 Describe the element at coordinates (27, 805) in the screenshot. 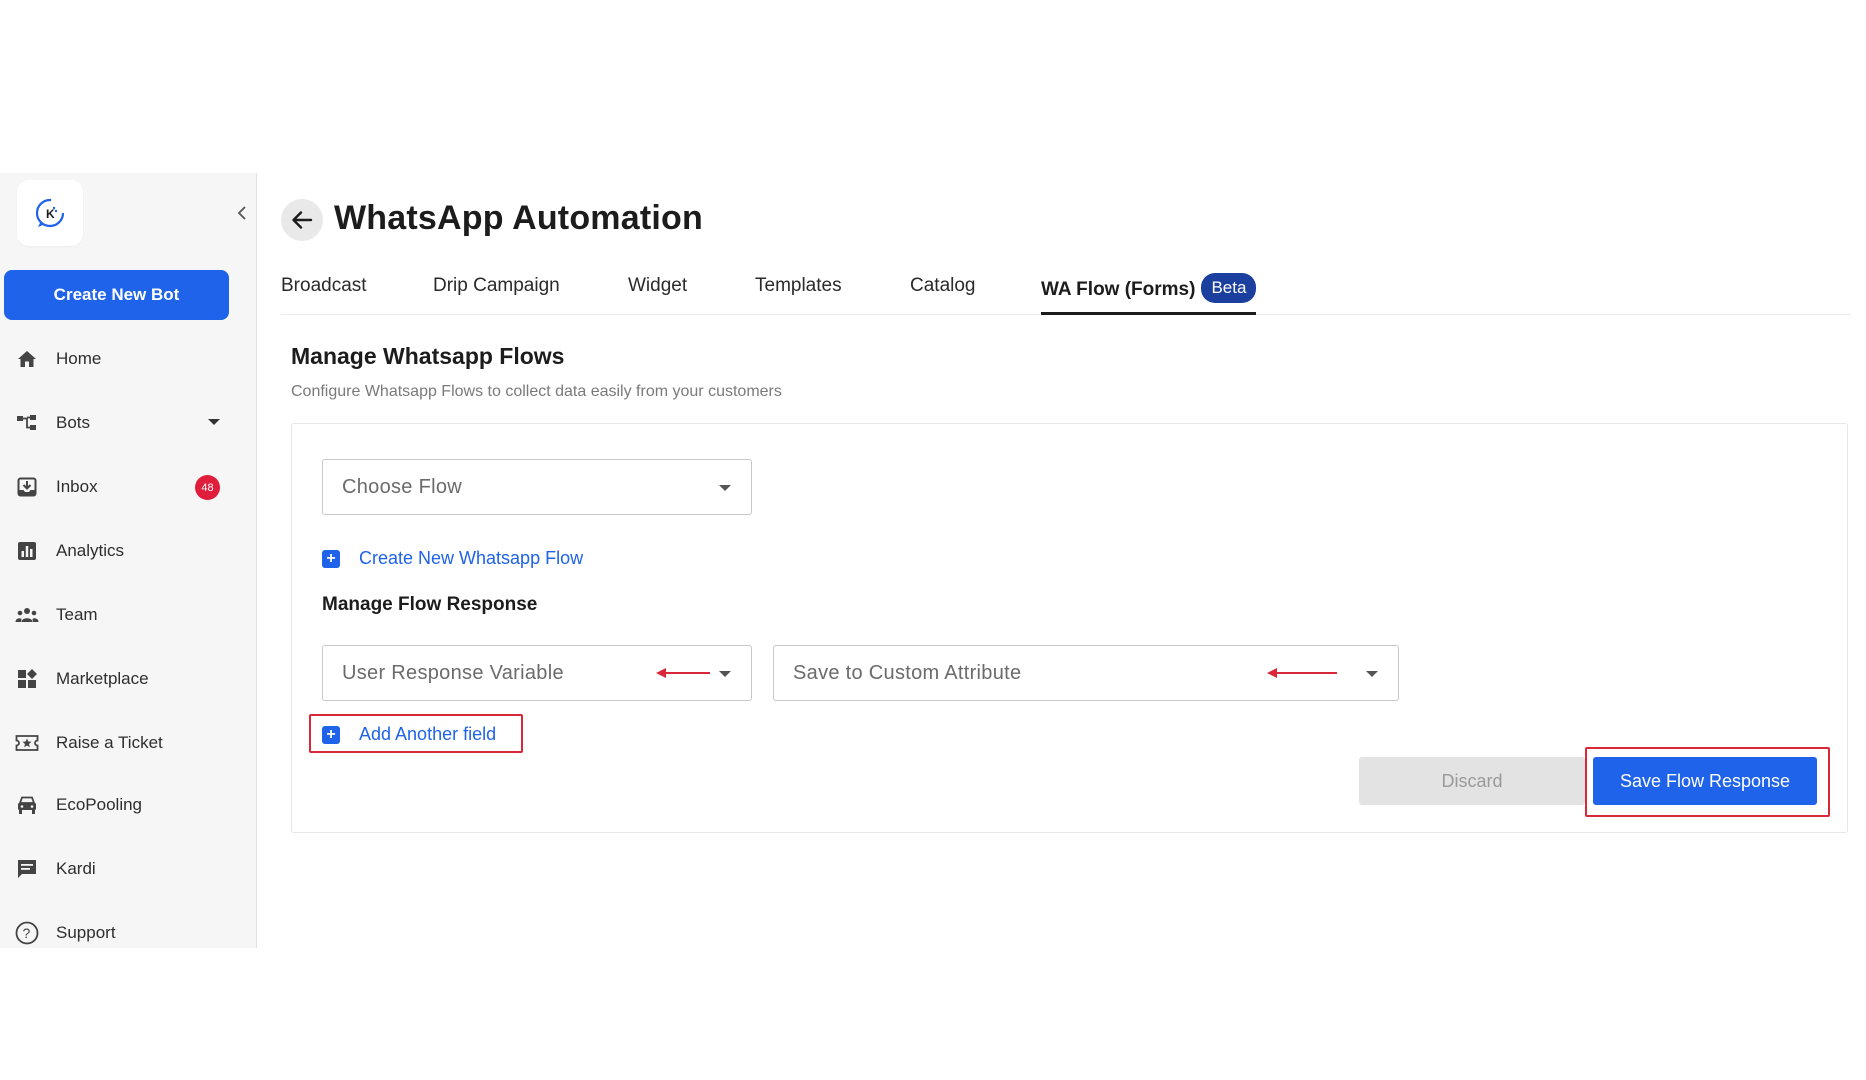

I see `car-icon` at that location.